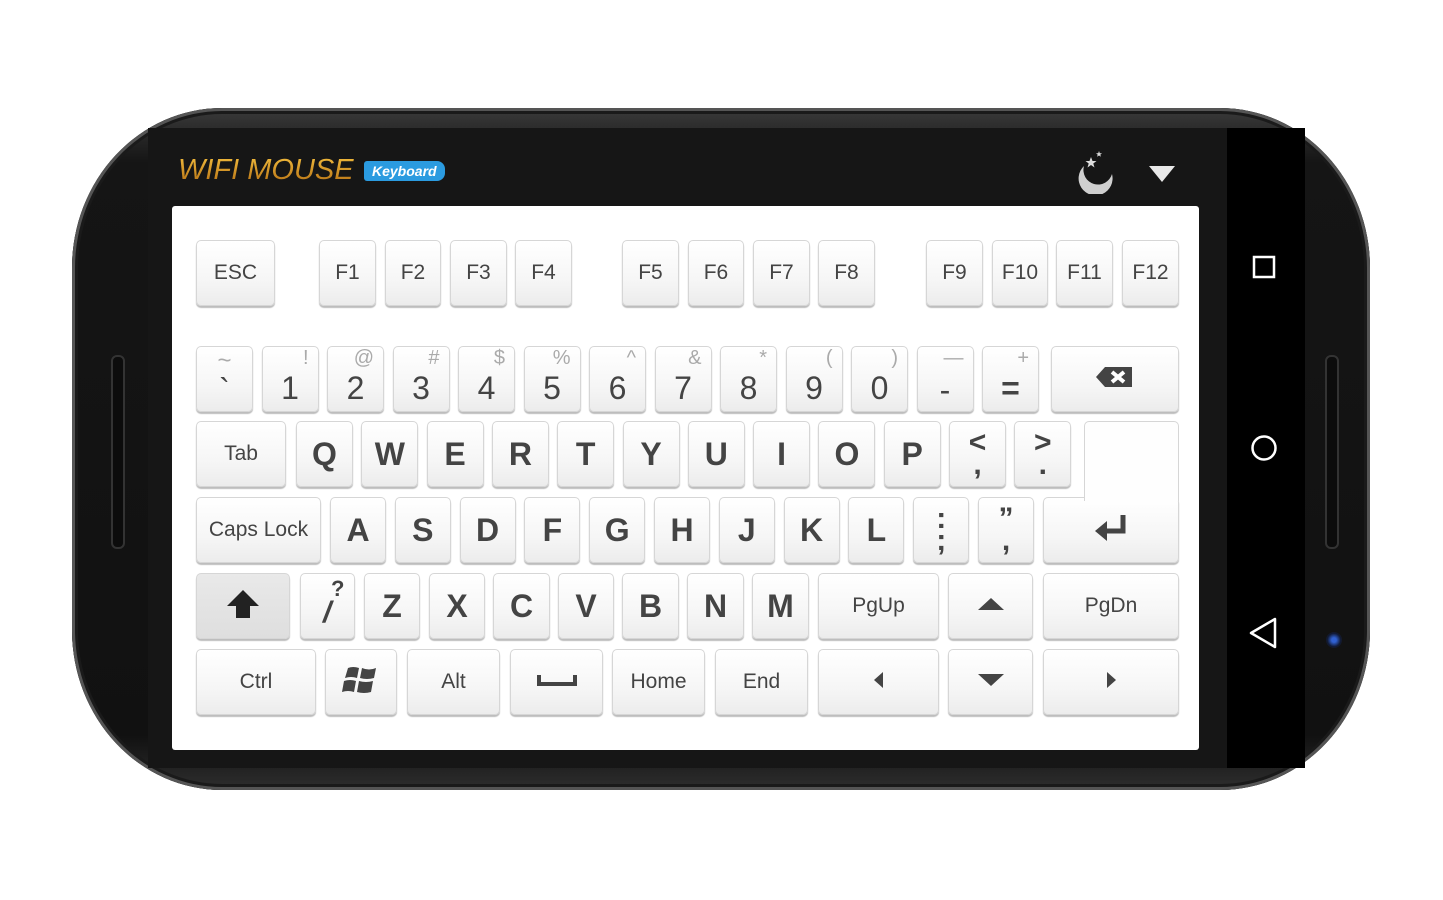  What do you see at coordinates (990, 682) in the screenshot?
I see `key-arrow-down` at bounding box center [990, 682].